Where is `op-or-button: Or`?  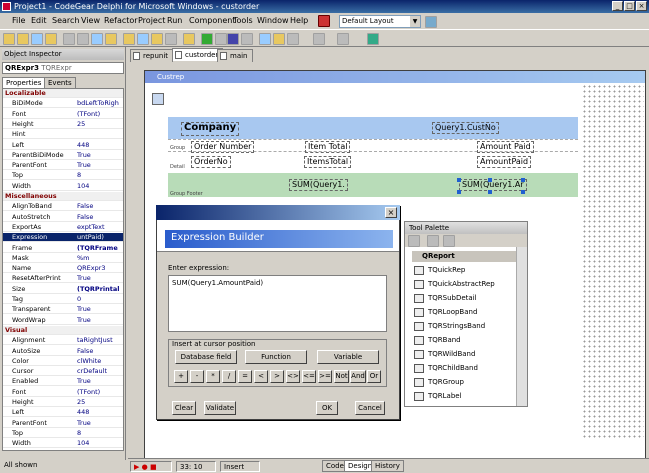
op-or-button: Or is located at coordinates (374, 376).